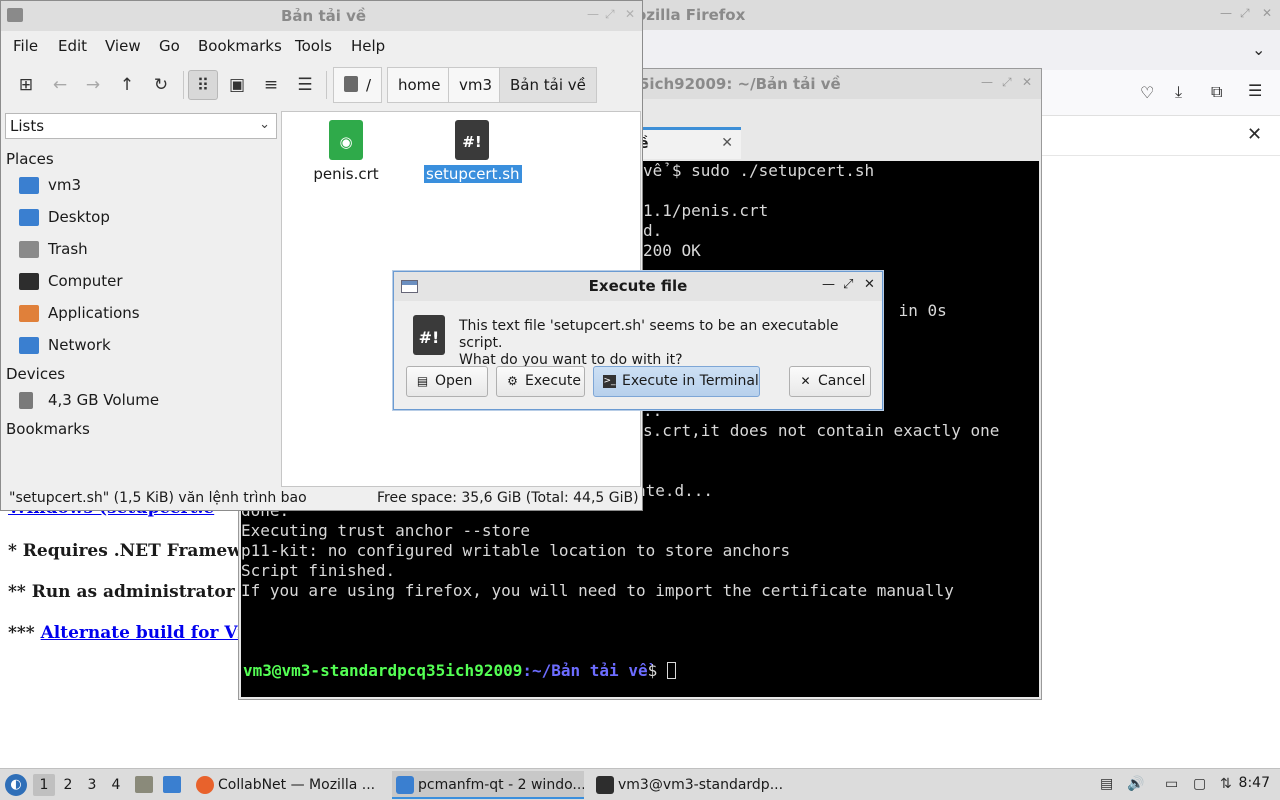  I want to click on workspace-2: 2, so click(68, 785).